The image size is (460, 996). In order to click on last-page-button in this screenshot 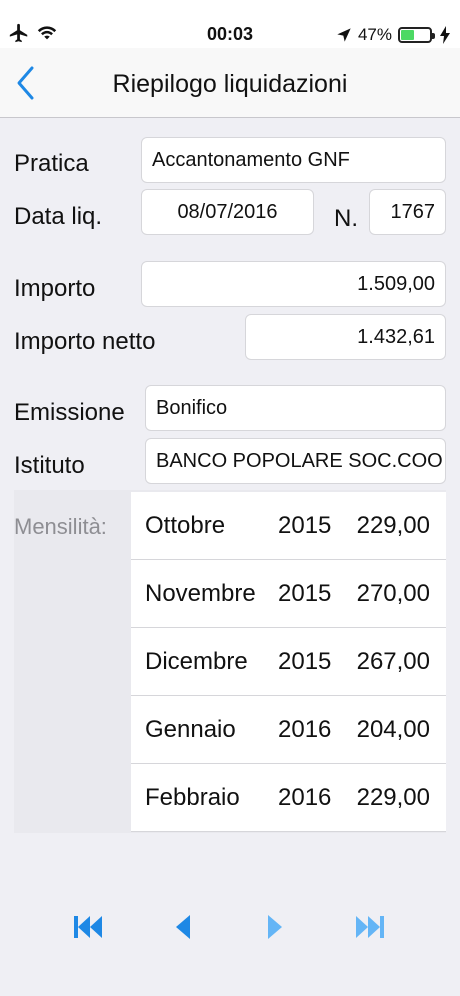, I will do `click(372, 929)`.